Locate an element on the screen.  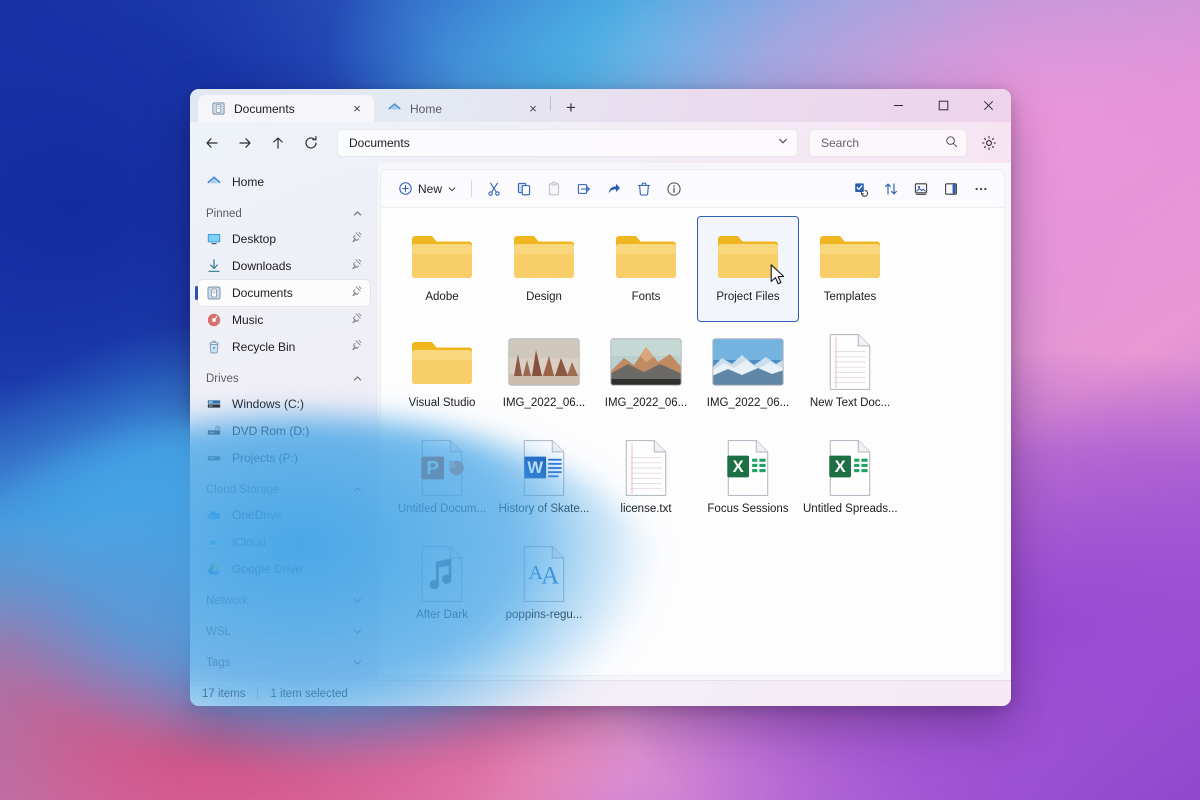
see-more-button is located at coordinates (981, 189).